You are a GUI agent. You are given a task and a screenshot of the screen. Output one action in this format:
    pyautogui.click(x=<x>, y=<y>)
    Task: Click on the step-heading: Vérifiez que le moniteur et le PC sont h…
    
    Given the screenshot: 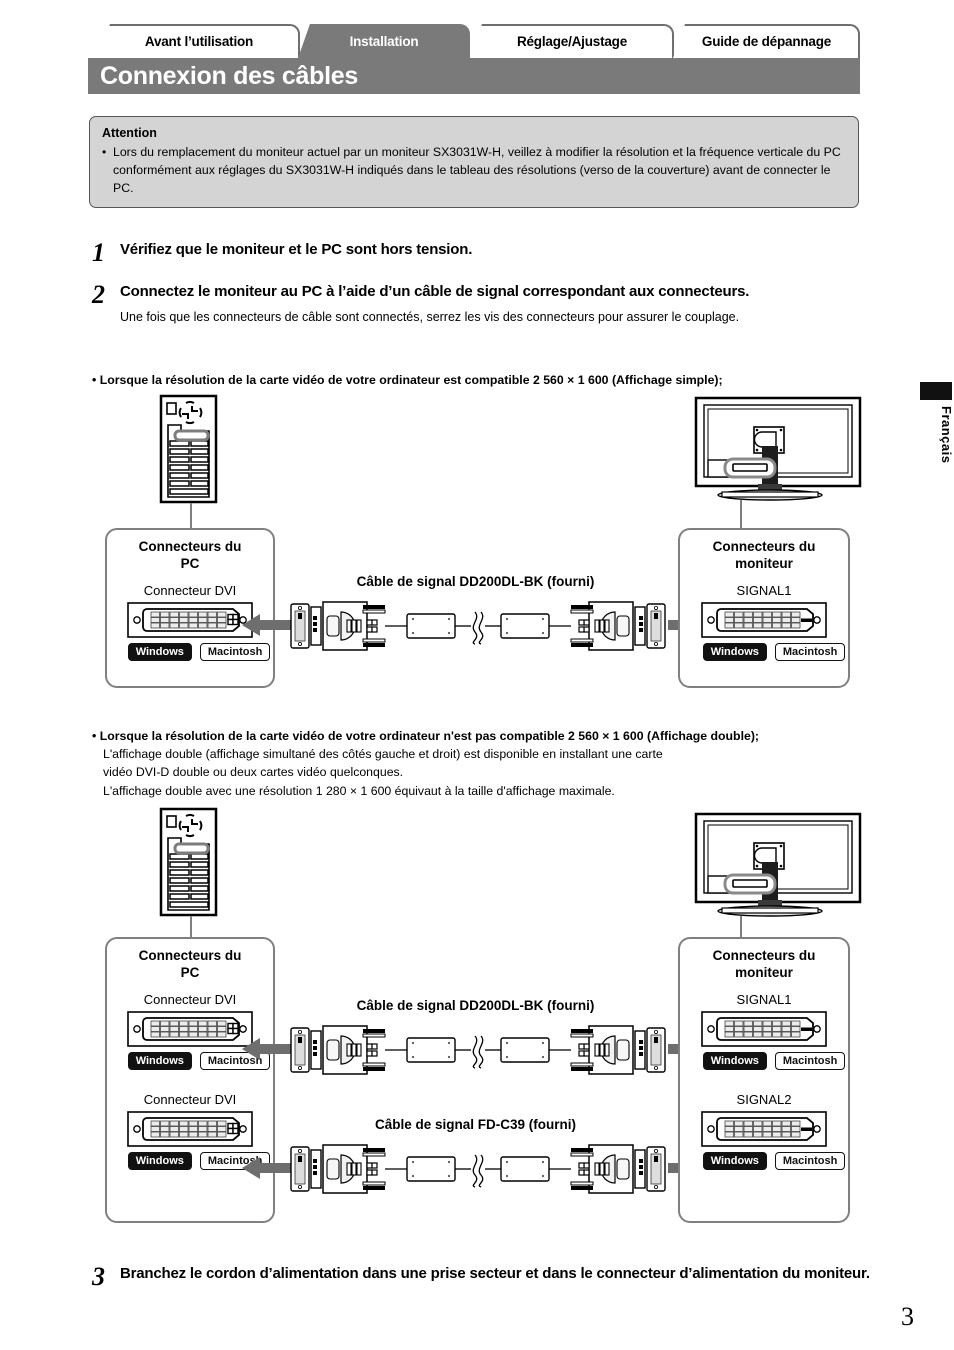 What is the action you would take?
    pyautogui.click(x=296, y=249)
    